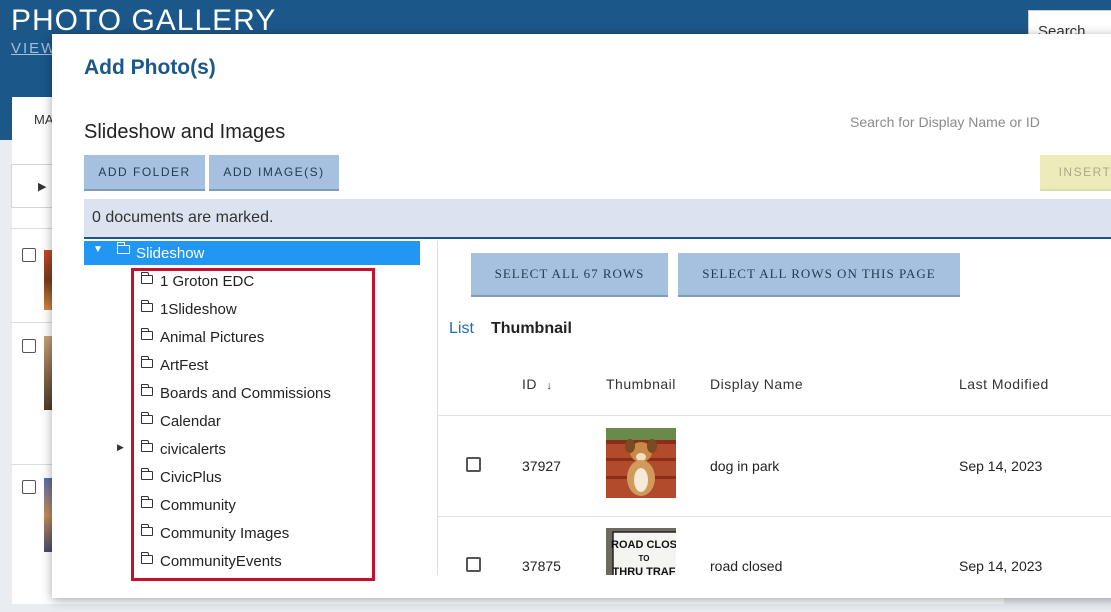 The image size is (1111, 612). Describe the element at coordinates (184, 365) in the screenshot. I see `tree-folder-label: ArtFest` at that location.